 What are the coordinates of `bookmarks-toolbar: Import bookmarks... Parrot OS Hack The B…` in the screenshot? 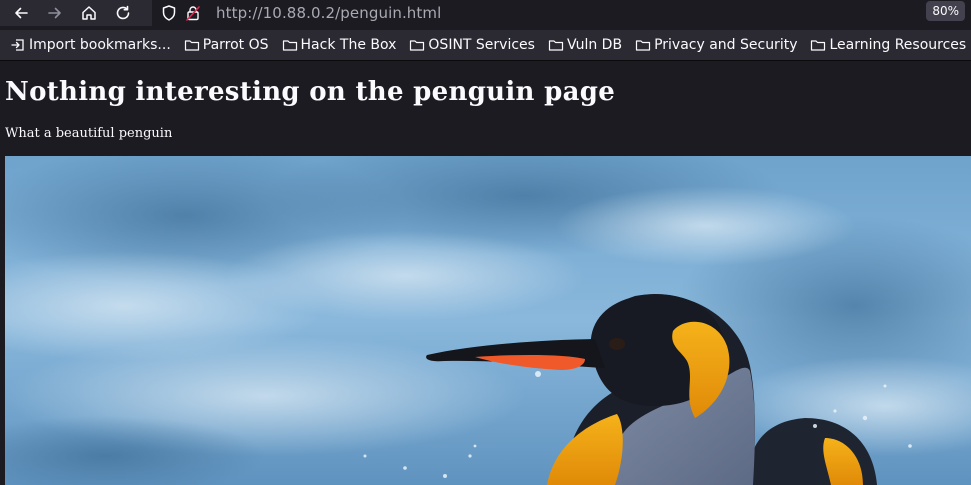 It's located at (485, 45).